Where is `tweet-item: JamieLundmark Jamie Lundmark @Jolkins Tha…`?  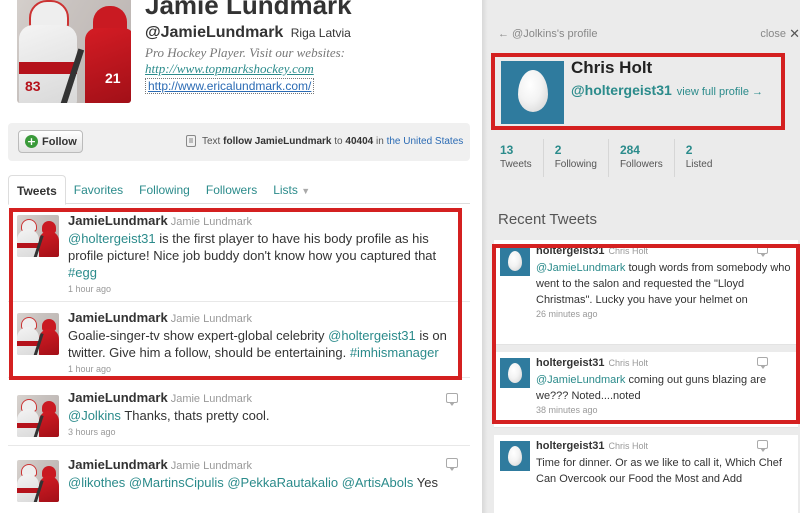
tweet-item: JamieLundmark Jamie Lundmark @Jolkins Tha… is located at coordinates (239, 415).